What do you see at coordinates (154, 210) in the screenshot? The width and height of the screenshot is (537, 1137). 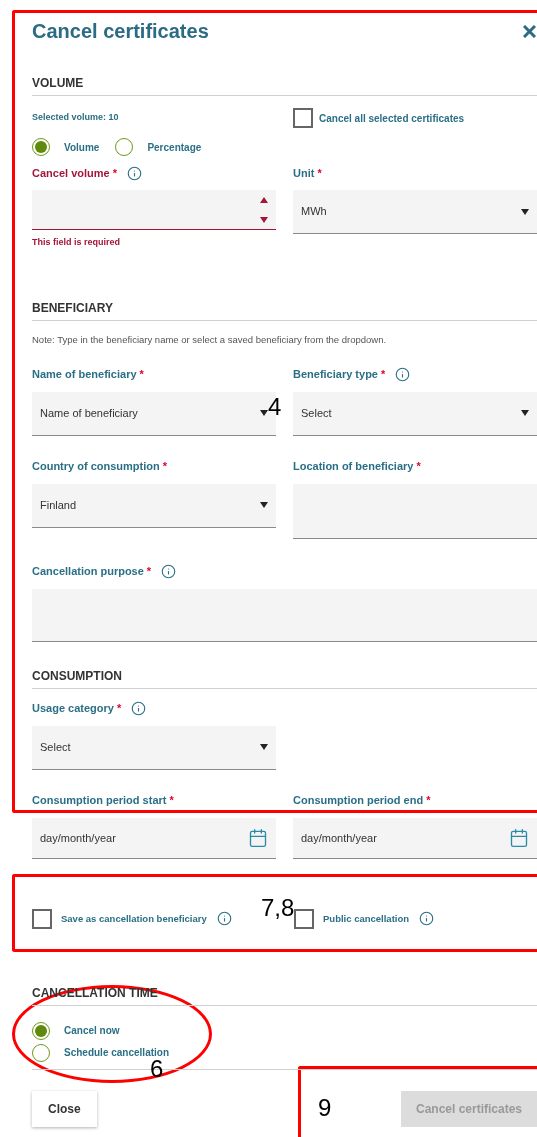 I see `volume-field` at bounding box center [154, 210].